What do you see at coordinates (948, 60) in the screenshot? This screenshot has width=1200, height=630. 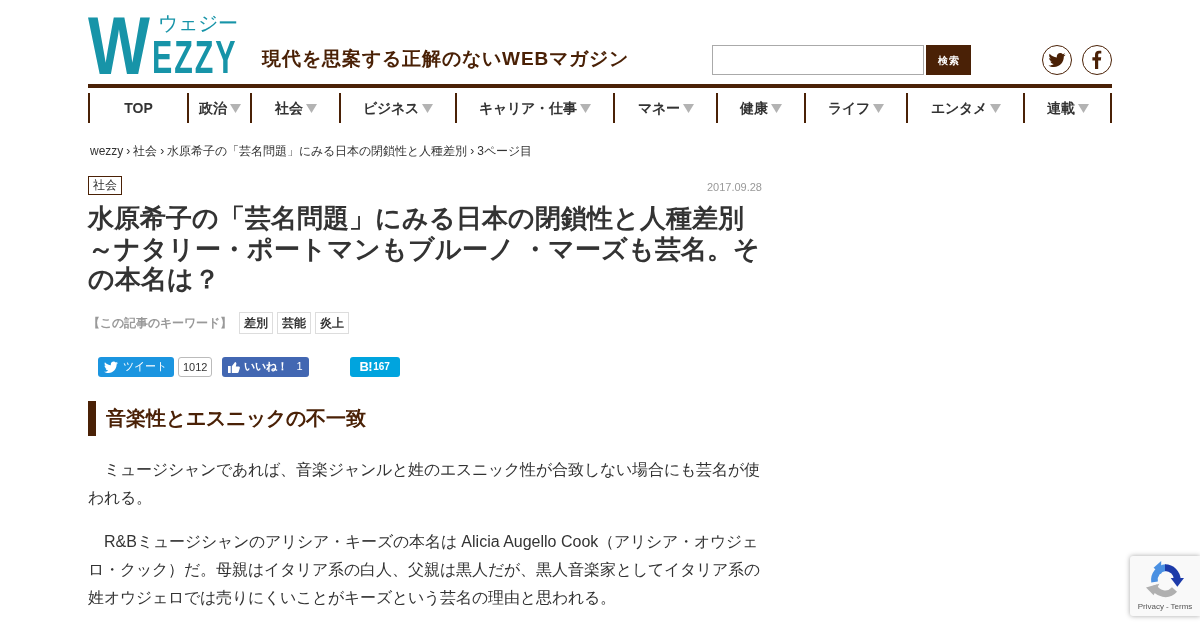 I see `search-button: 検索` at bounding box center [948, 60].